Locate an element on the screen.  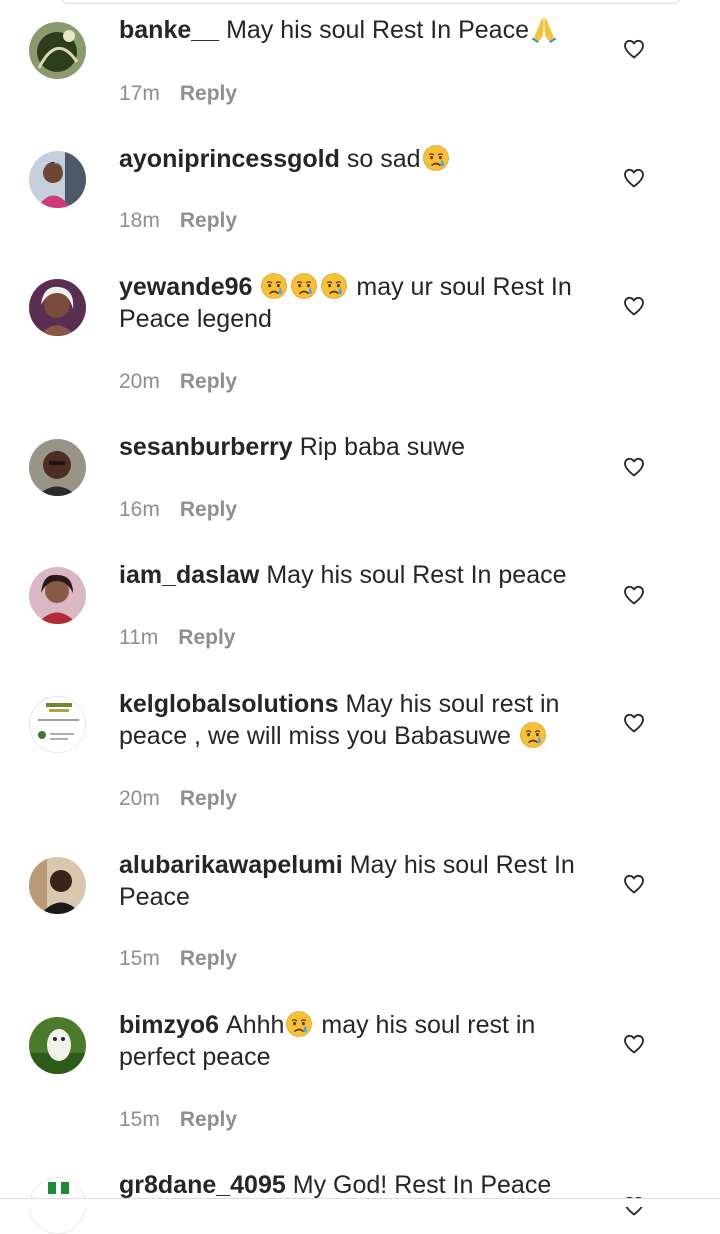
comment-body-line2: peace , we will miss you Babasuwe is located at coordinates (315, 736).